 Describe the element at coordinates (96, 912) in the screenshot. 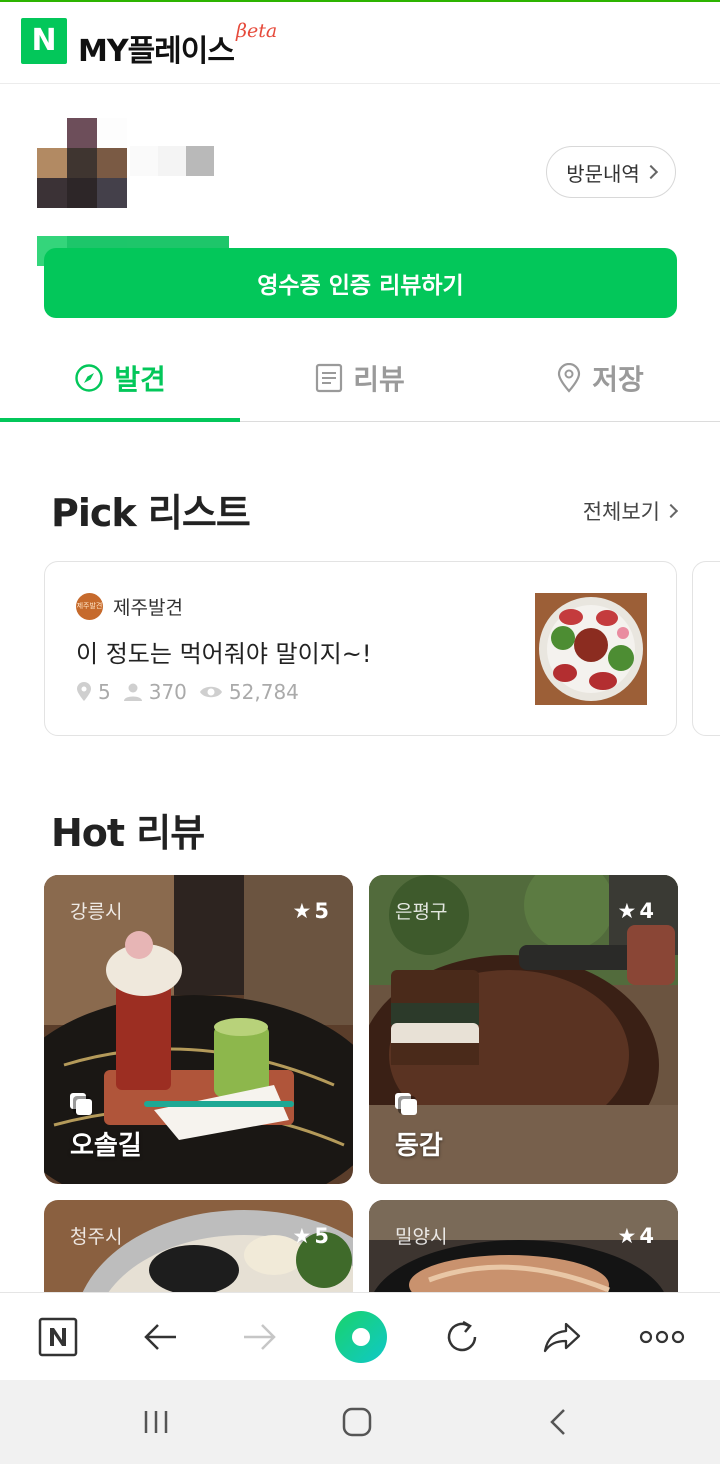

I see `review-location: 강릉시` at that location.